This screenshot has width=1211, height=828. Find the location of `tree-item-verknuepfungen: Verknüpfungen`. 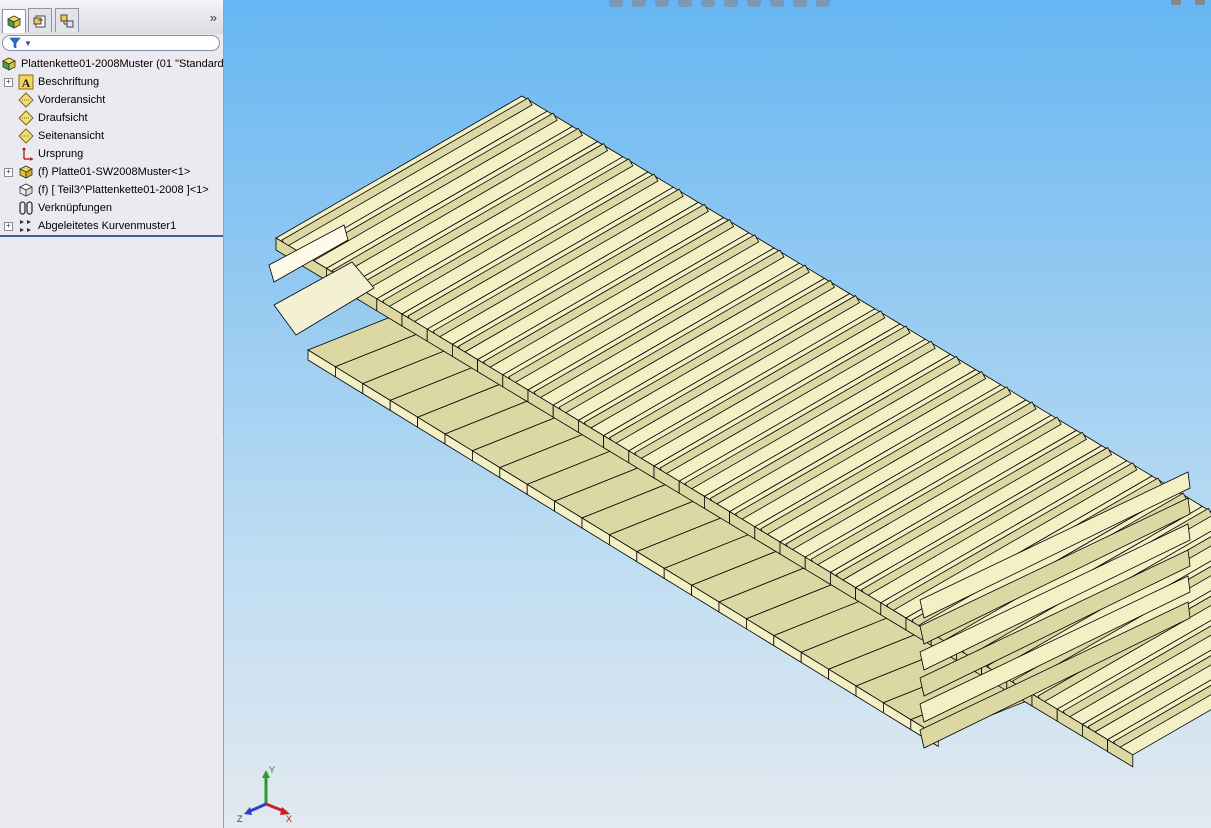

tree-item-verknuepfungen: Verknüpfungen is located at coordinates (65, 208).